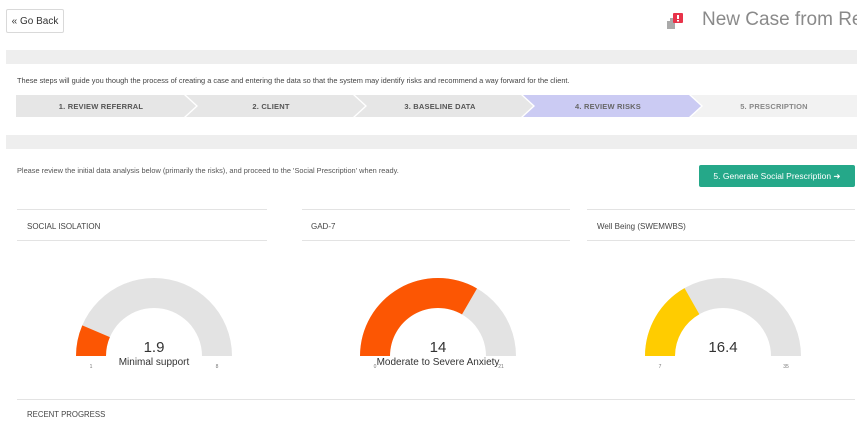 This screenshot has height=429, width=857. What do you see at coordinates (154, 324) in the screenshot?
I see `gauge-social-isolation: 1.9Minimal support 1 8` at bounding box center [154, 324].